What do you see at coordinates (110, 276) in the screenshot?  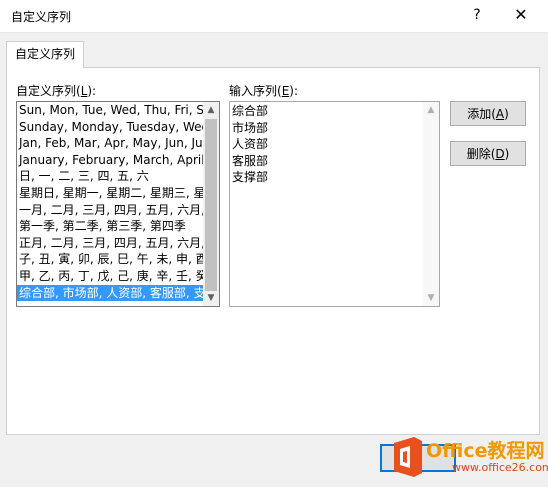 I see `list-item: 甲, 乙, 丙, 丁, 戊, 己, 庚, 辛, 壬, 癸` at bounding box center [110, 276].